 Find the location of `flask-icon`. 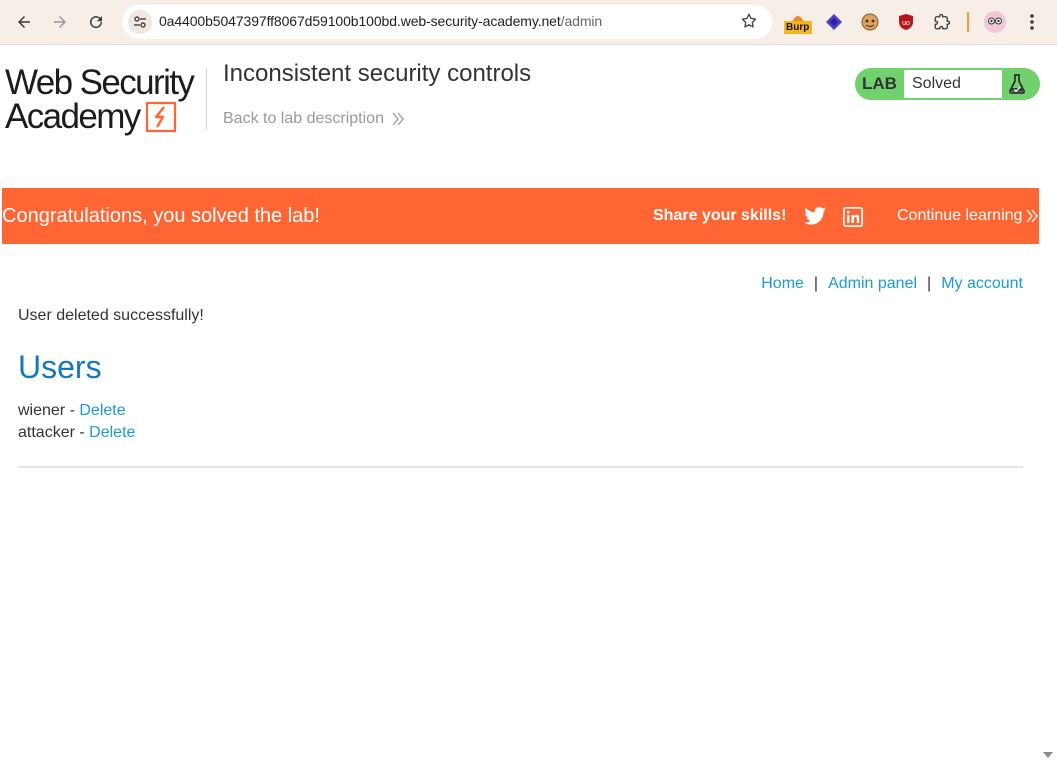

flask-icon is located at coordinates (1017, 84).